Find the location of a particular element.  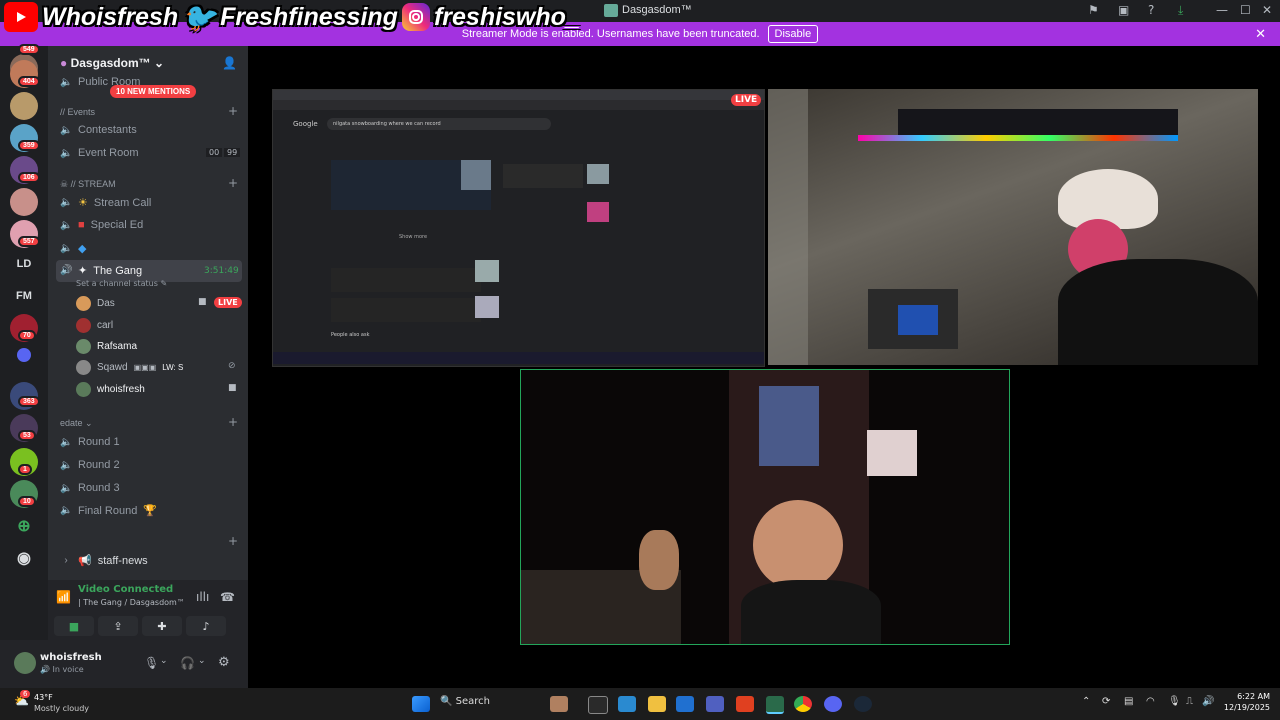

channel-stream-call: 🔈 ☀ Stream Call is located at coordinates (105, 203).